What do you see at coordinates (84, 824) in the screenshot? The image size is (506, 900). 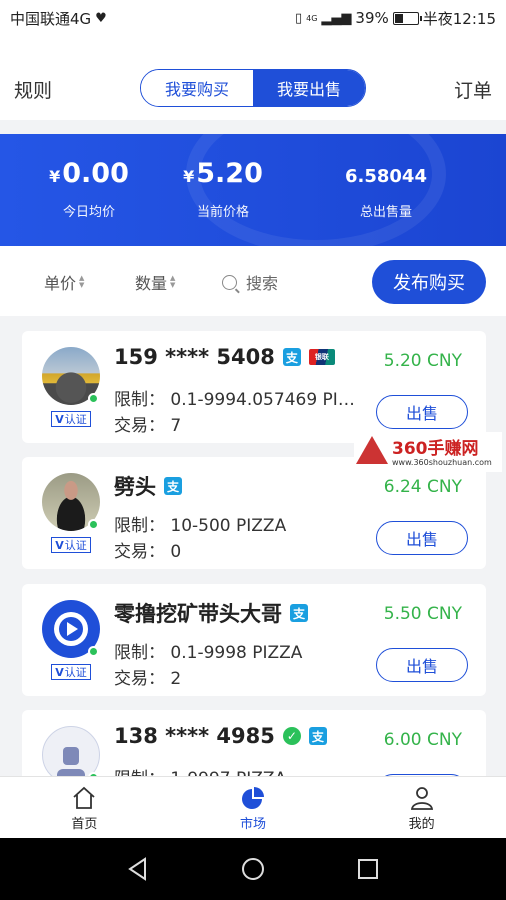 I see `nav-home-label: 首页` at bounding box center [84, 824].